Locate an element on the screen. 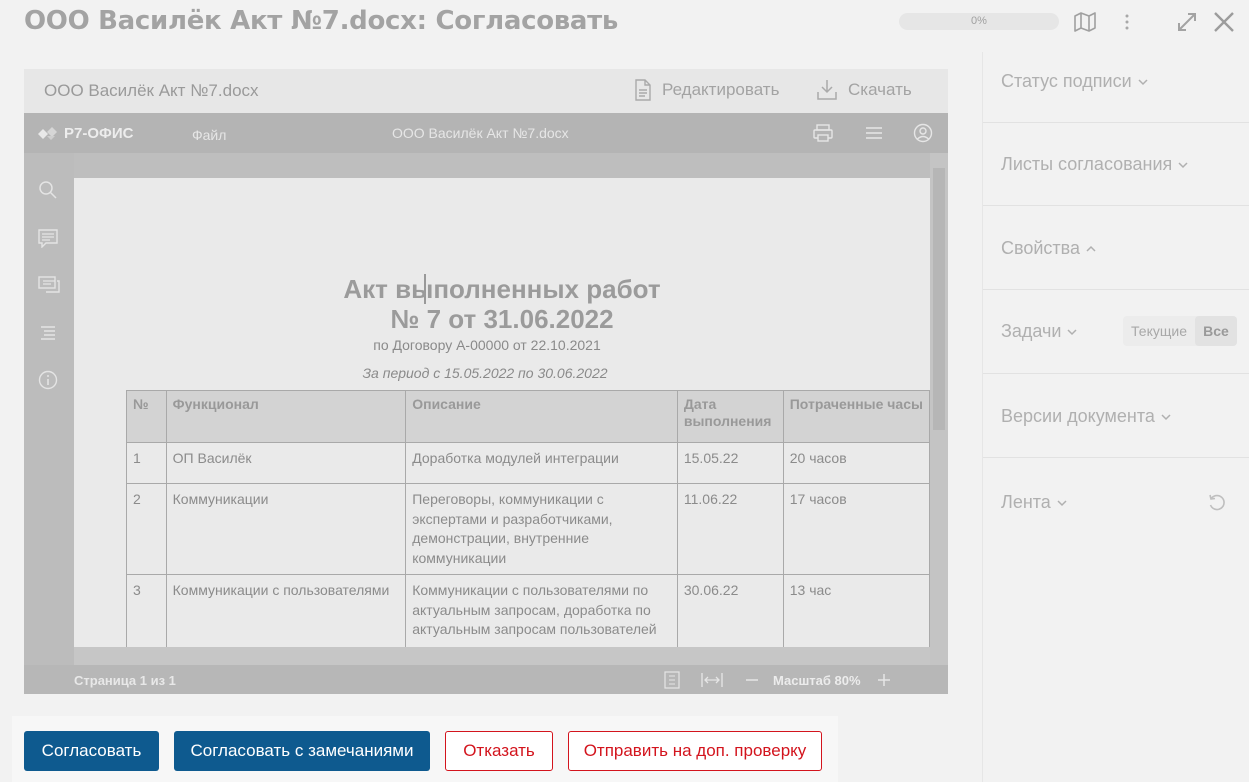  section-title: Свойства is located at coordinates (1048, 248).